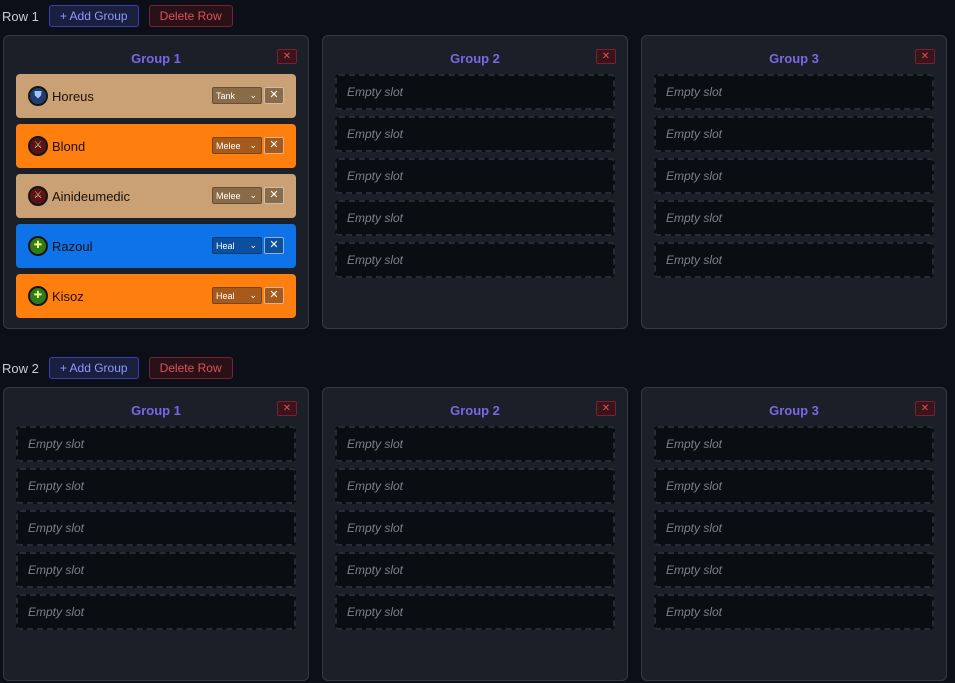 The width and height of the screenshot is (955, 683). What do you see at coordinates (68, 296) in the screenshot?
I see `player-name: Kisoz` at bounding box center [68, 296].